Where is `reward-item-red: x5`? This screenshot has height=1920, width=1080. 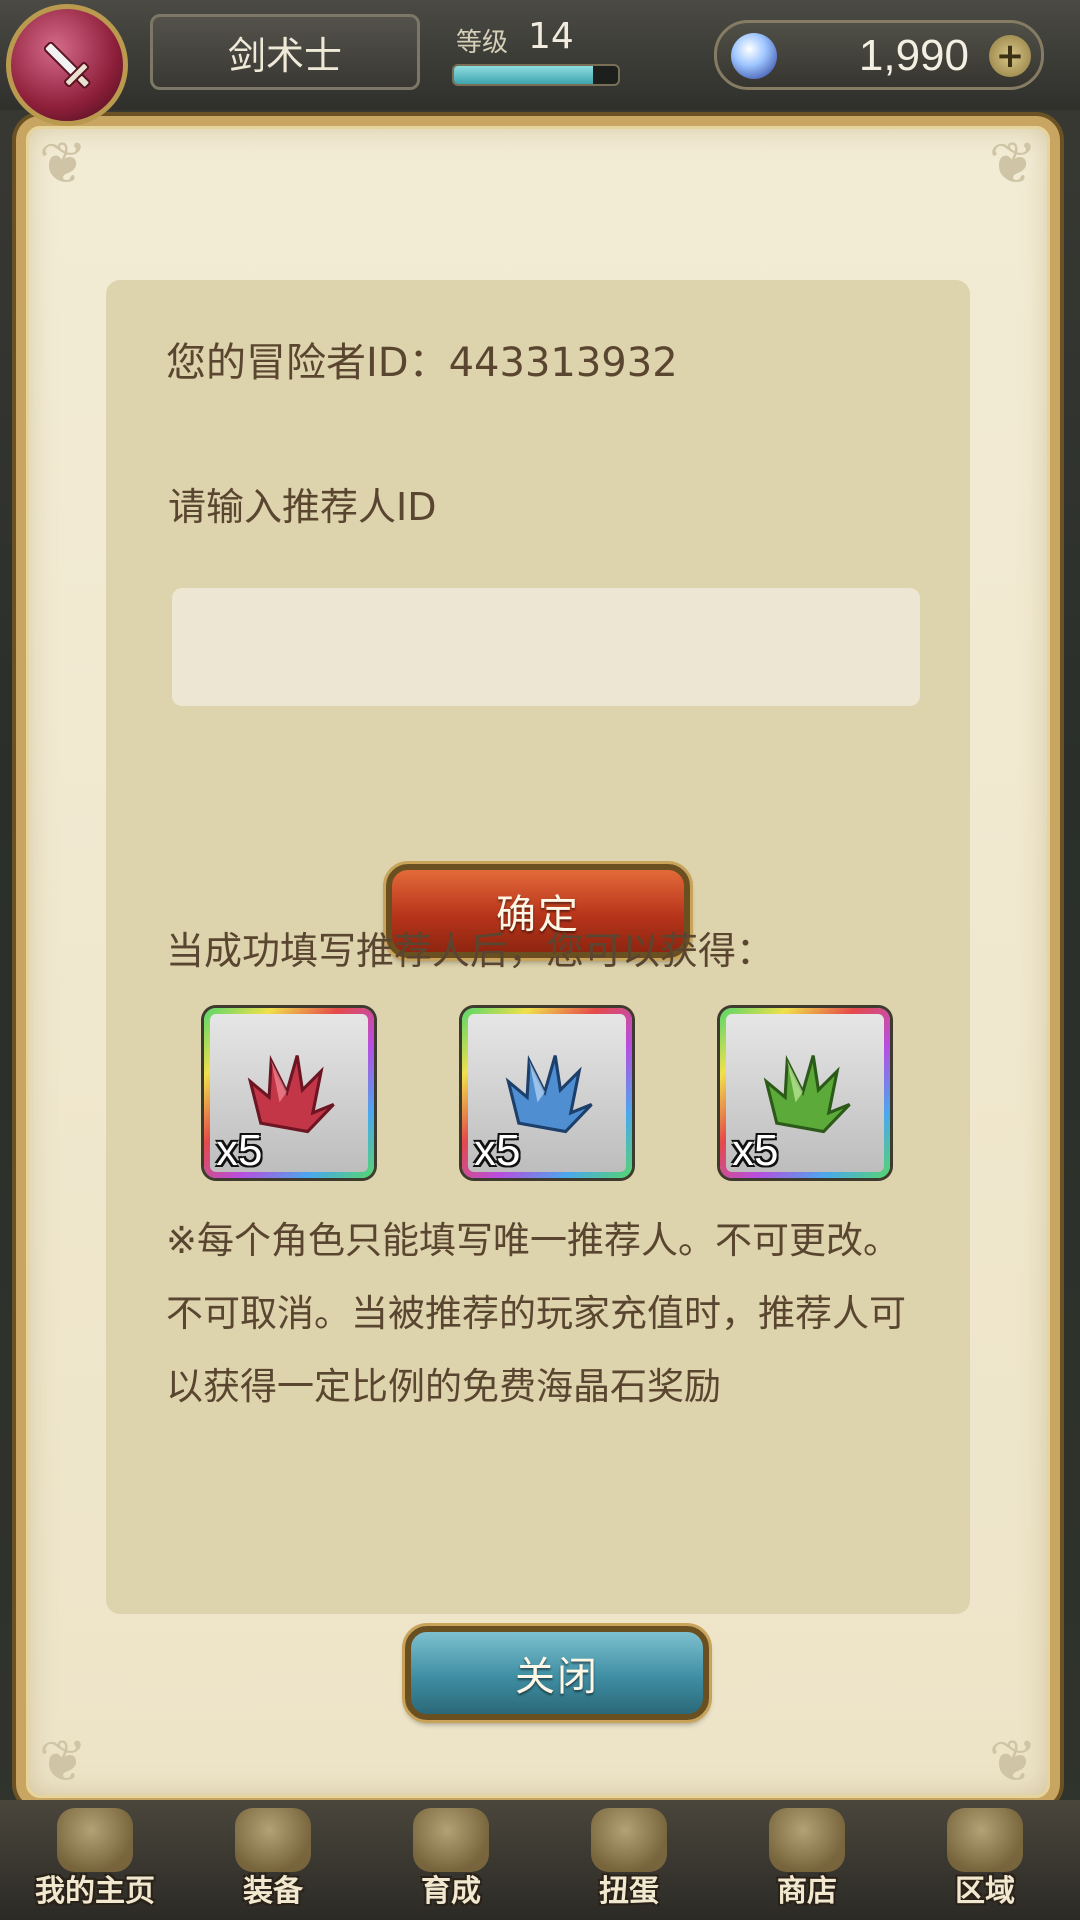 reward-item-red: x5 is located at coordinates (289, 1093).